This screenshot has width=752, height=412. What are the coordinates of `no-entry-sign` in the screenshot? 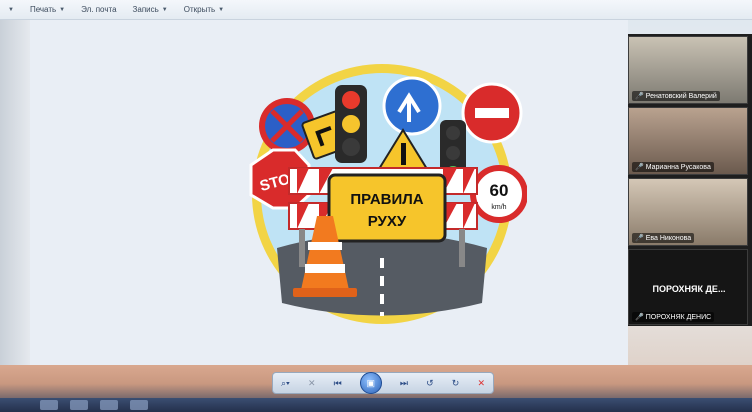 It's located at (492, 113).